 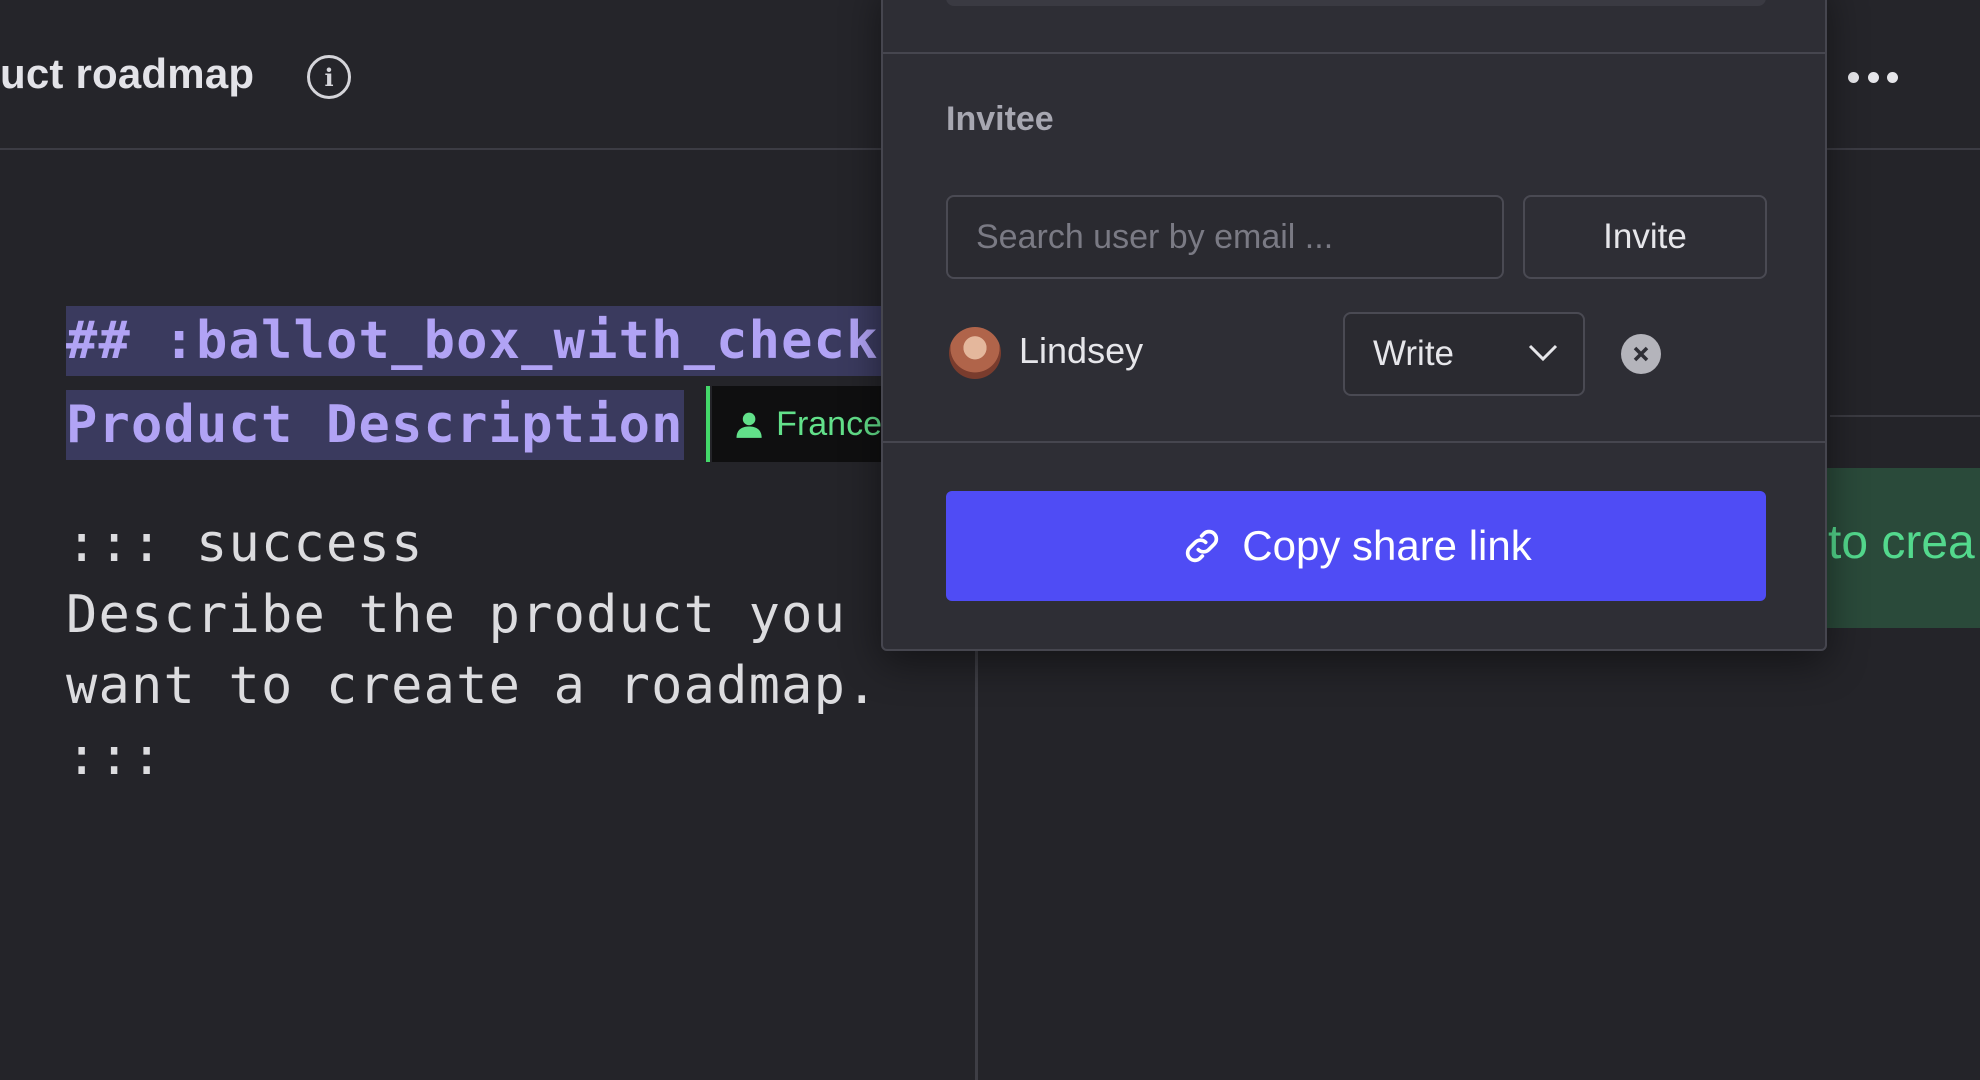 What do you see at coordinates (329, 77) in the screenshot?
I see `info-icon: i` at bounding box center [329, 77].